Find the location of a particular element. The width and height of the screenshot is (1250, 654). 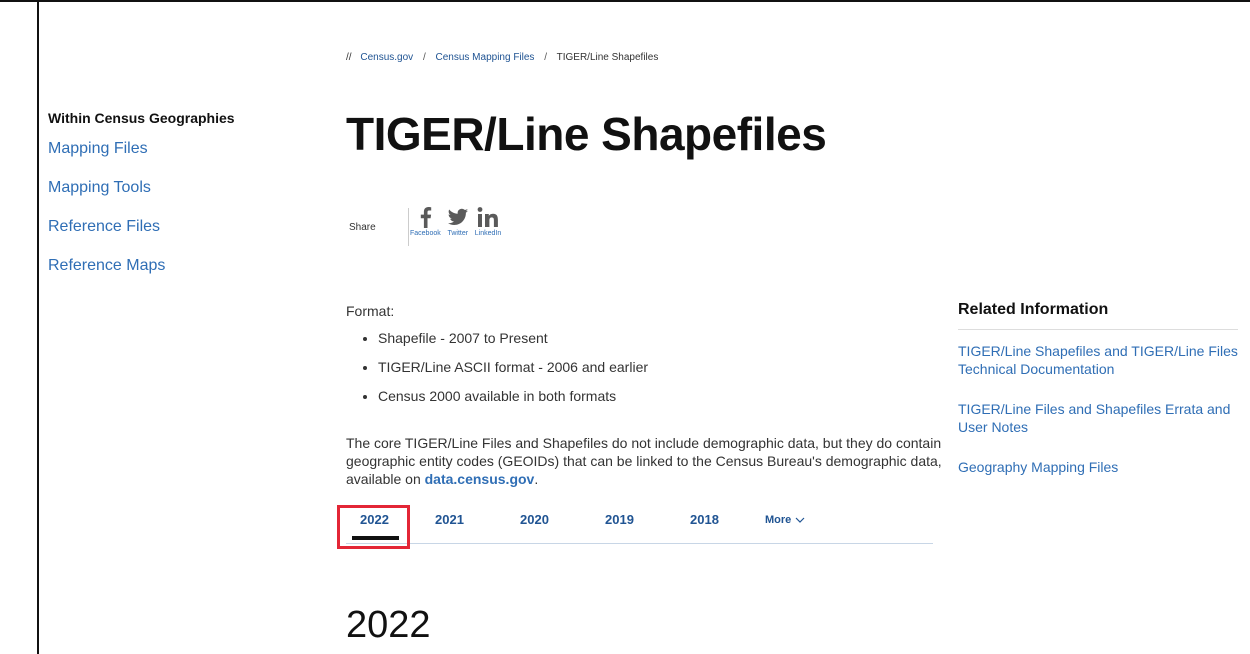

data-census-gov-link: data.census.gov is located at coordinates (480, 479).